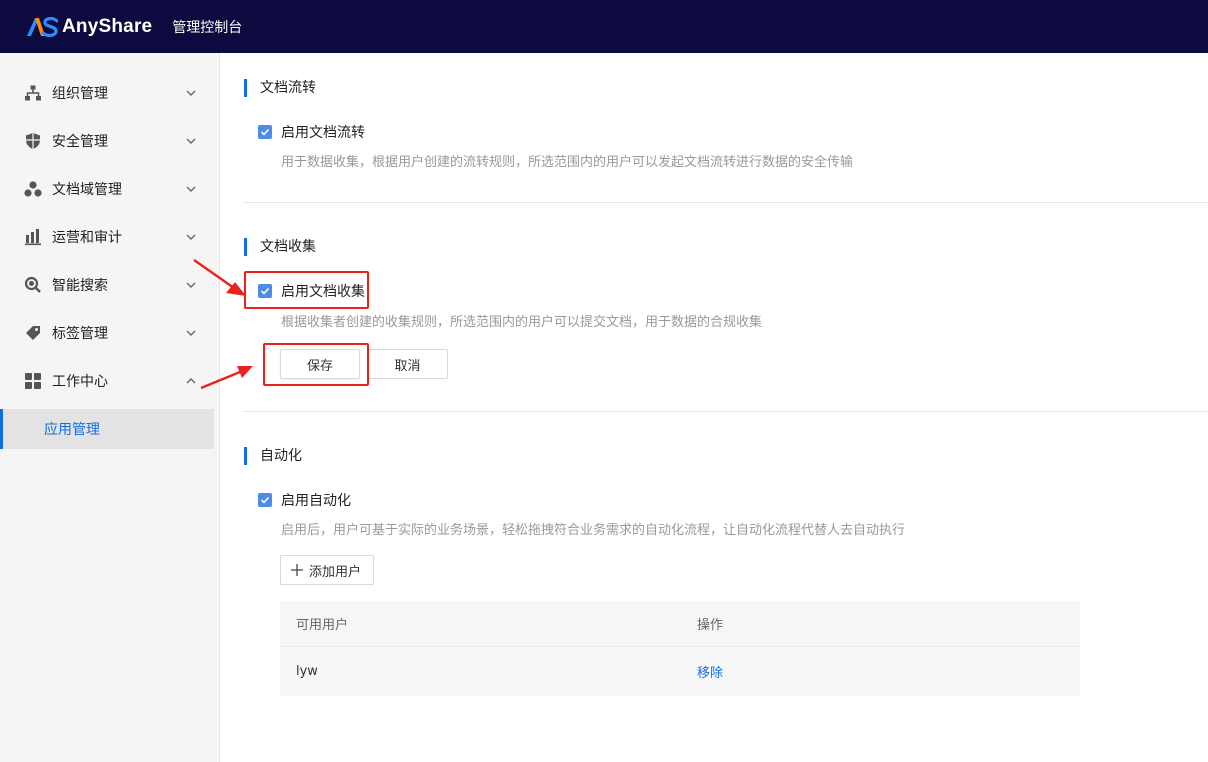  I want to click on section-title-automation: 自动化, so click(273, 456).